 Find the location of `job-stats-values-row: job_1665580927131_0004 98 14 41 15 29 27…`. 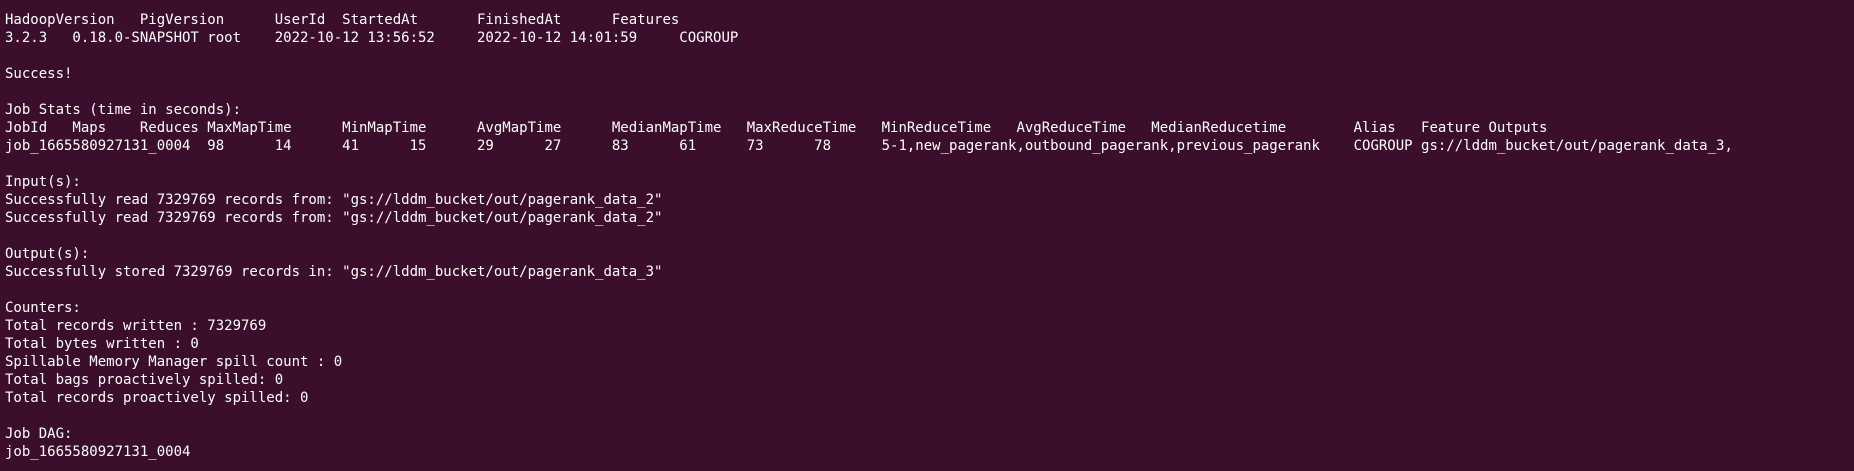

job-stats-values-row: job_1665580927131_0004 98 14 41 15 29 27… is located at coordinates (869, 146).